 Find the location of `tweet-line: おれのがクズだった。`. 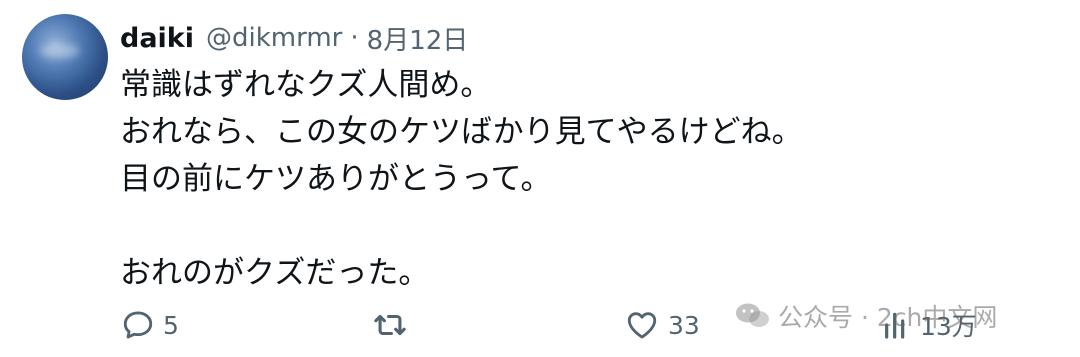

tweet-line: おれのがクズだった。 is located at coordinates (275, 273).